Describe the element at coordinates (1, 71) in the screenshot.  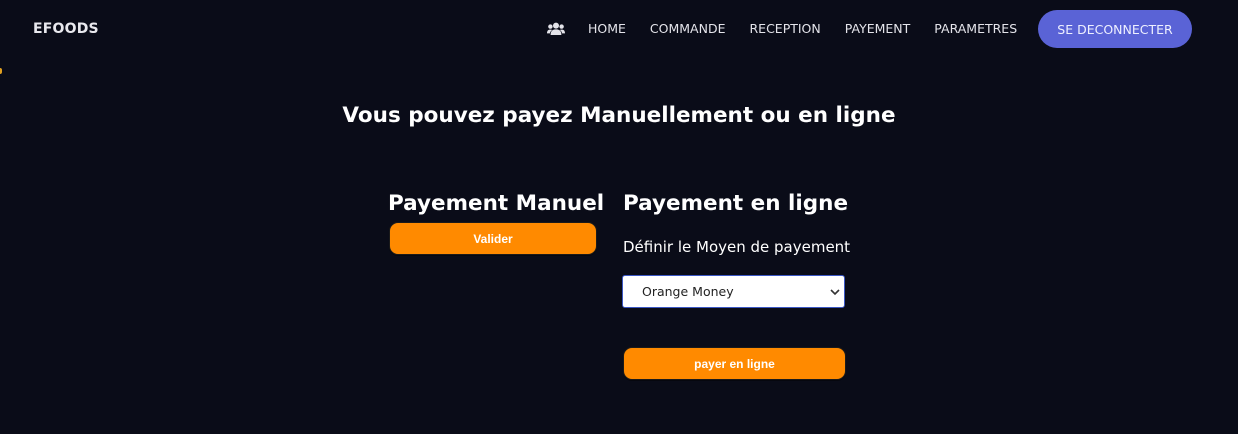
I see `edge-indicator` at that location.